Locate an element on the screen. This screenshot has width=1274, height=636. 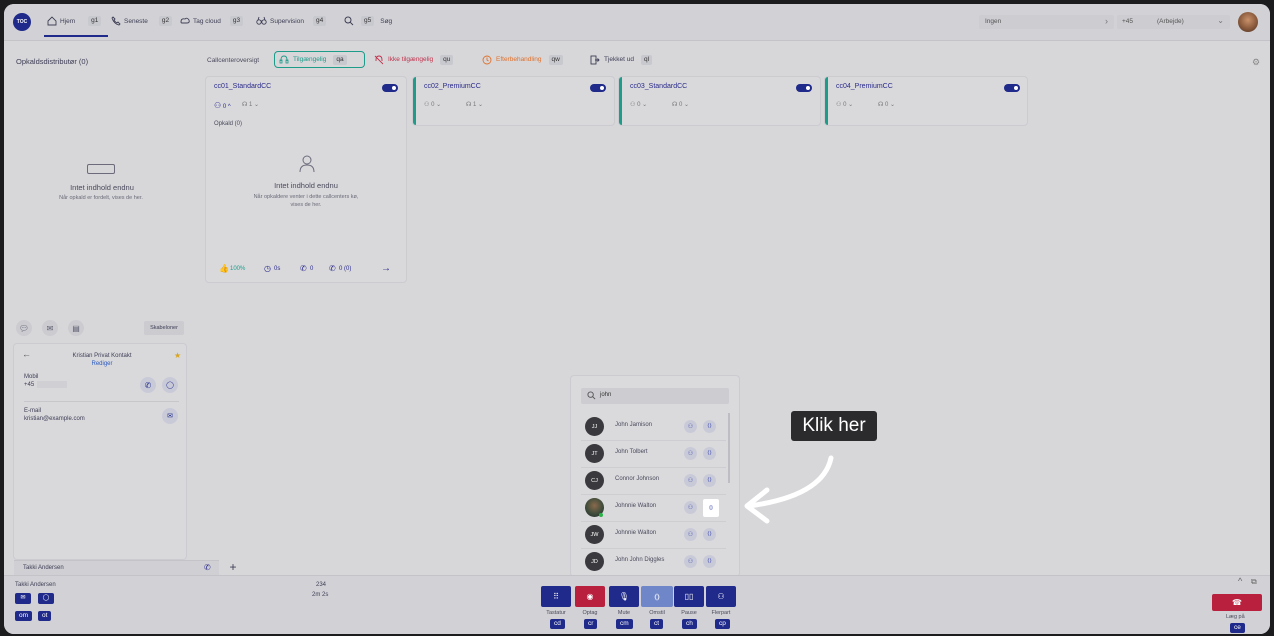
search-query: john is located at coordinates (606, 395).